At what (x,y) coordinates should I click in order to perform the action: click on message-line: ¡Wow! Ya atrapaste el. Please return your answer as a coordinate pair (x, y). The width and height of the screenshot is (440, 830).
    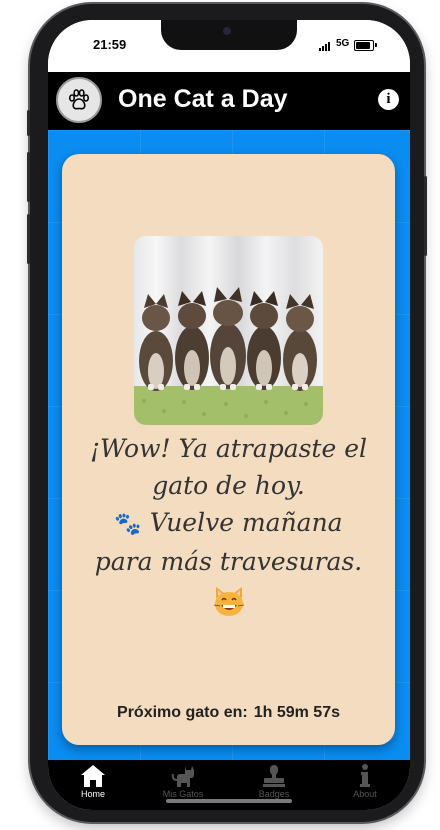
    Looking at the image, I should click on (228, 448).